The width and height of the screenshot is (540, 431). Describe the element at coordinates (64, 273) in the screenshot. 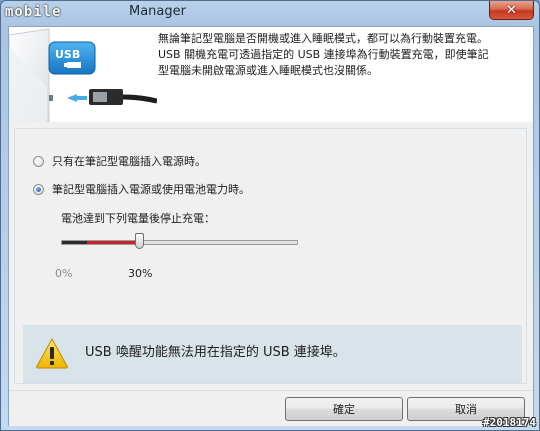

I see `slider-min-label: 0%` at that location.